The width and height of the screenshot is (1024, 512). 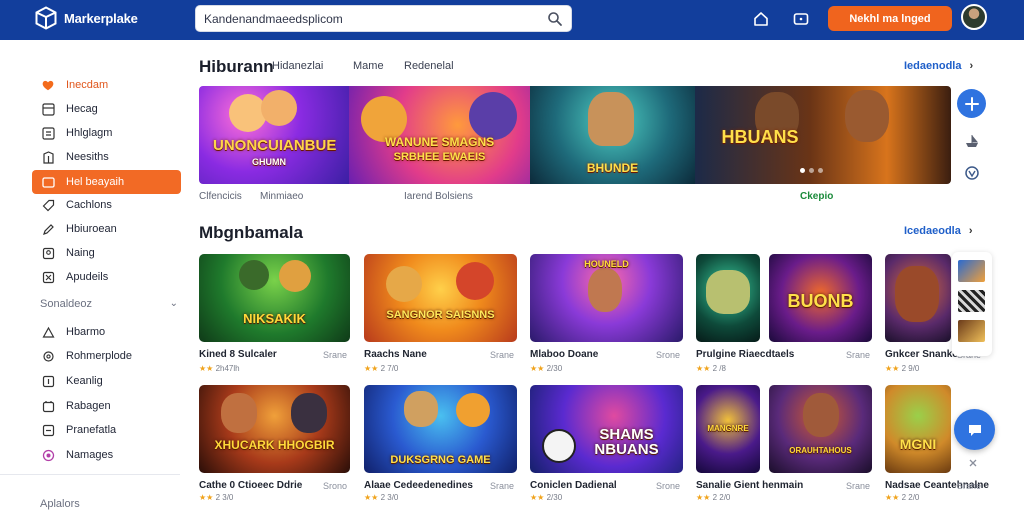 I want to click on popular-title: Mbgnbamala, so click(x=251, y=232).